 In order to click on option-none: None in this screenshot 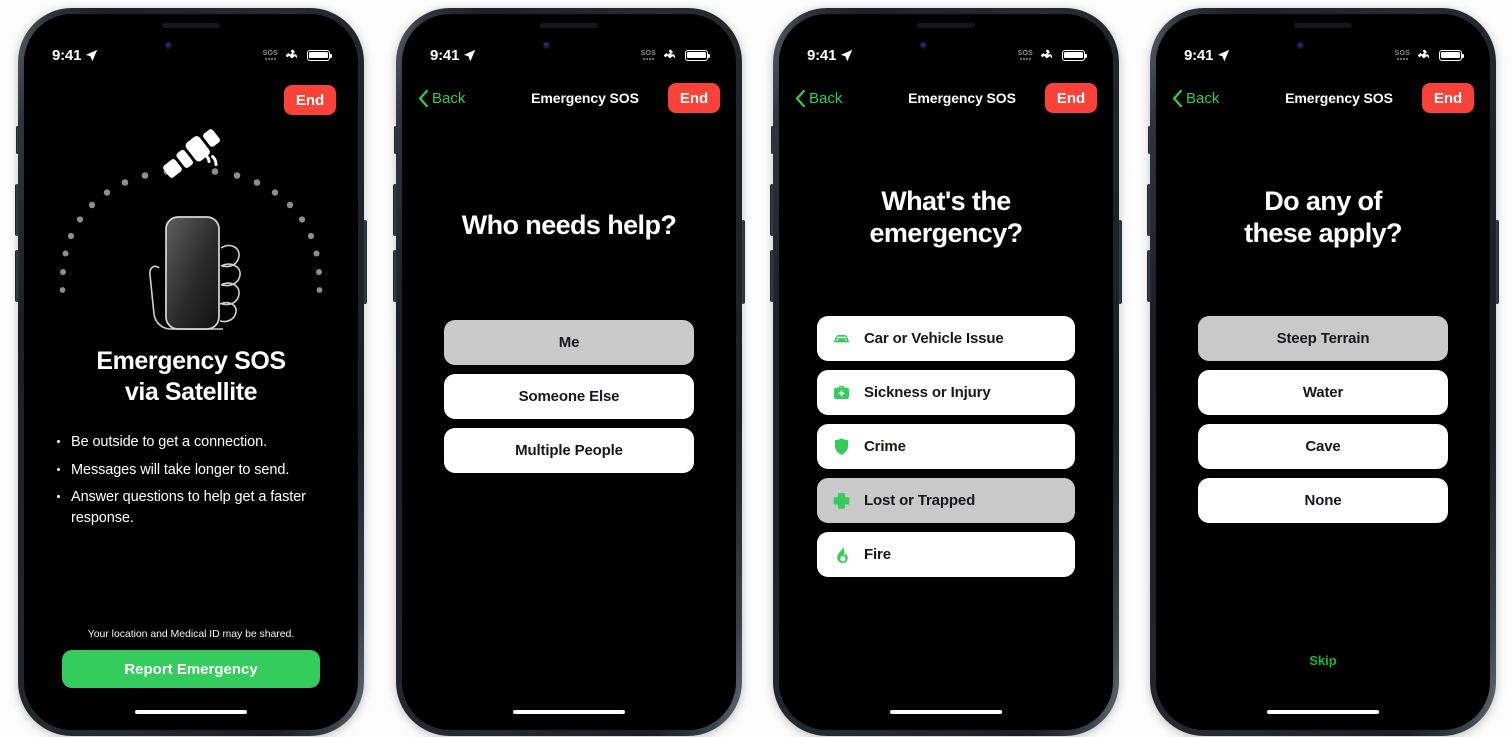, I will do `click(1323, 500)`.